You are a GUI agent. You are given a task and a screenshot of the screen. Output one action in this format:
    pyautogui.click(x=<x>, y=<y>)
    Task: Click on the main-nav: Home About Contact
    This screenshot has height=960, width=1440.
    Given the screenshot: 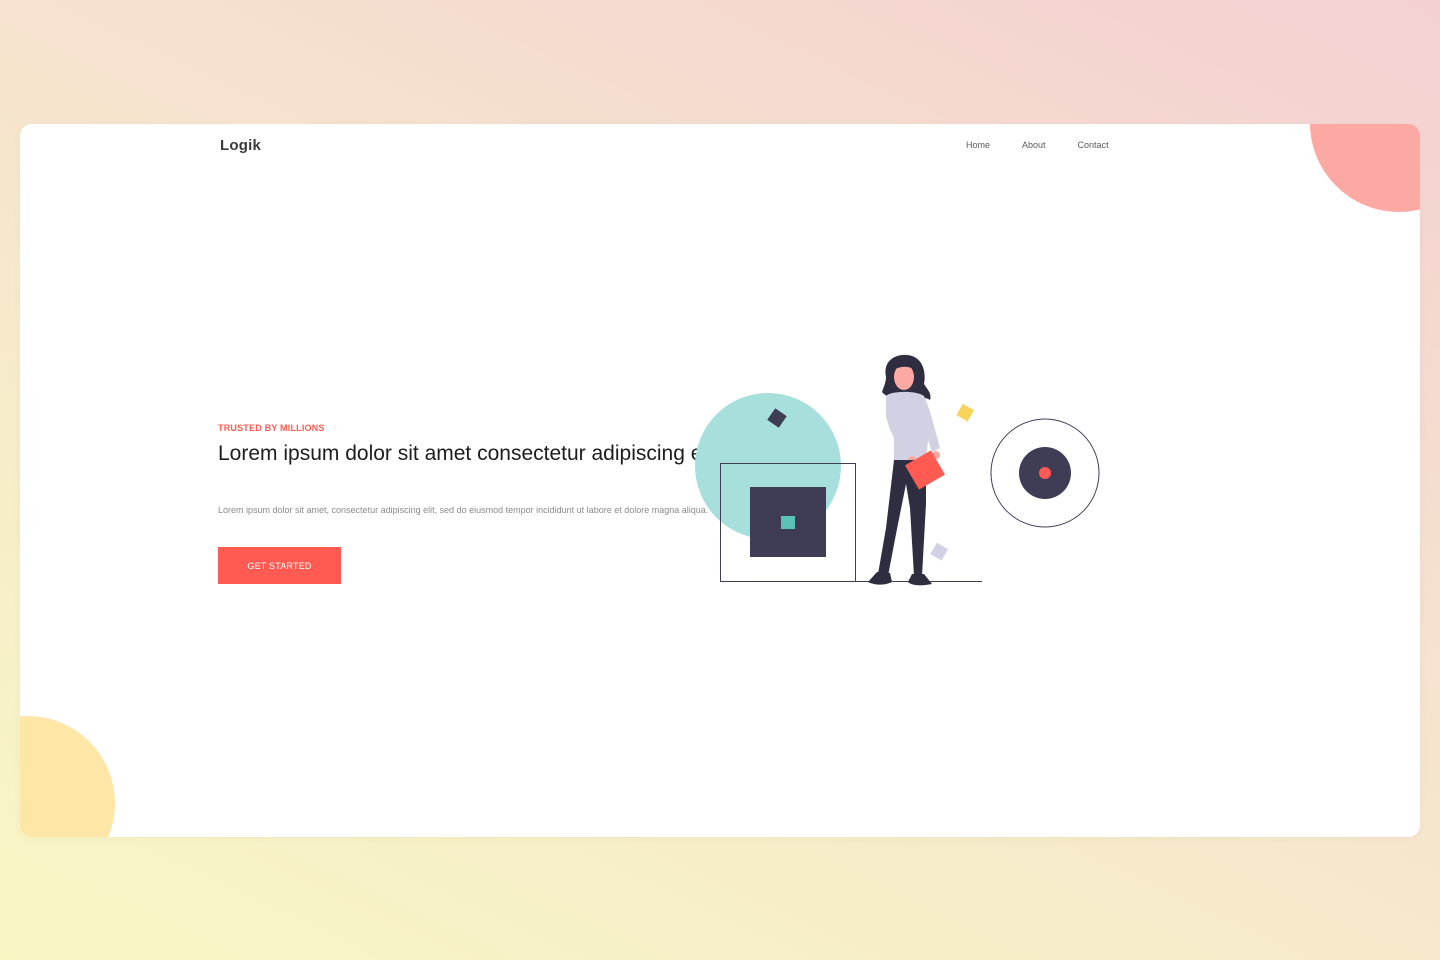 What is the action you would take?
    pyautogui.click(x=1037, y=145)
    